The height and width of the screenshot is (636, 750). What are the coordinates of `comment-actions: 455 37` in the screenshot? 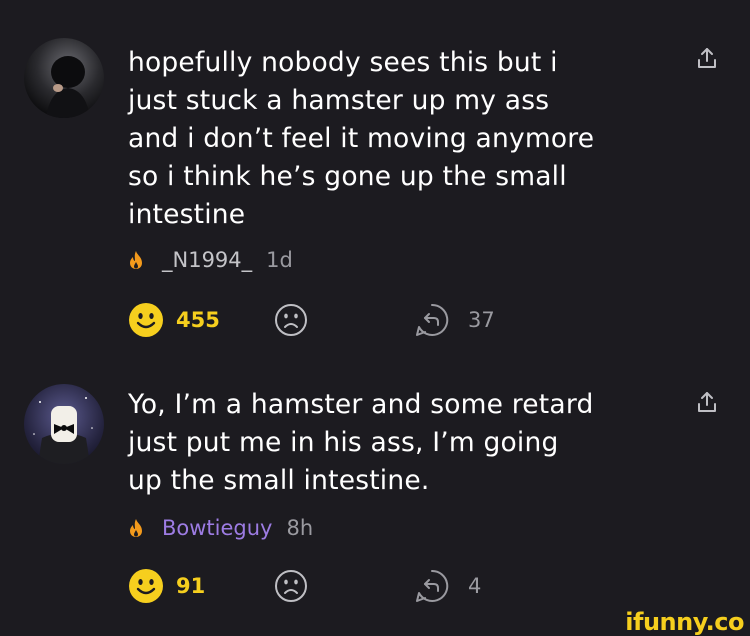 It's located at (428, 320).